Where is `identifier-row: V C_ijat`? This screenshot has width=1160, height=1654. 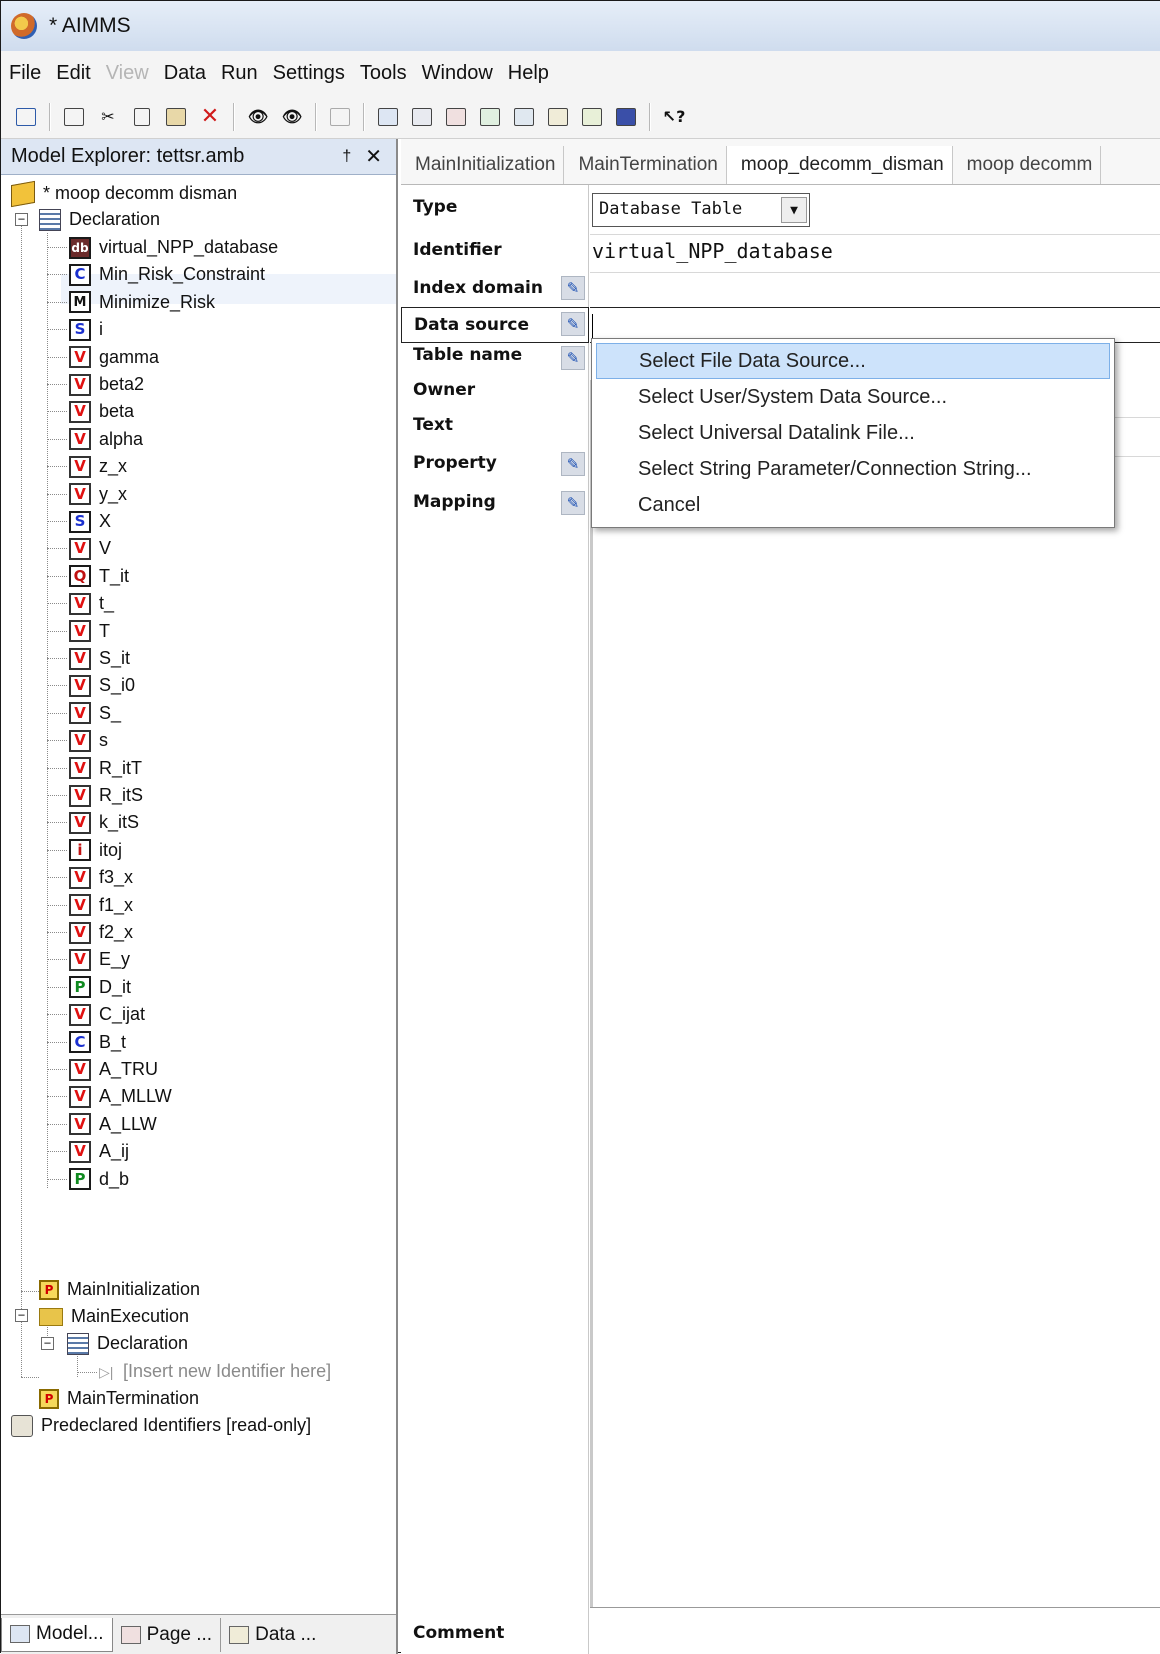 identifier-row: V C_ijat is located at coordinates (107, 1014).